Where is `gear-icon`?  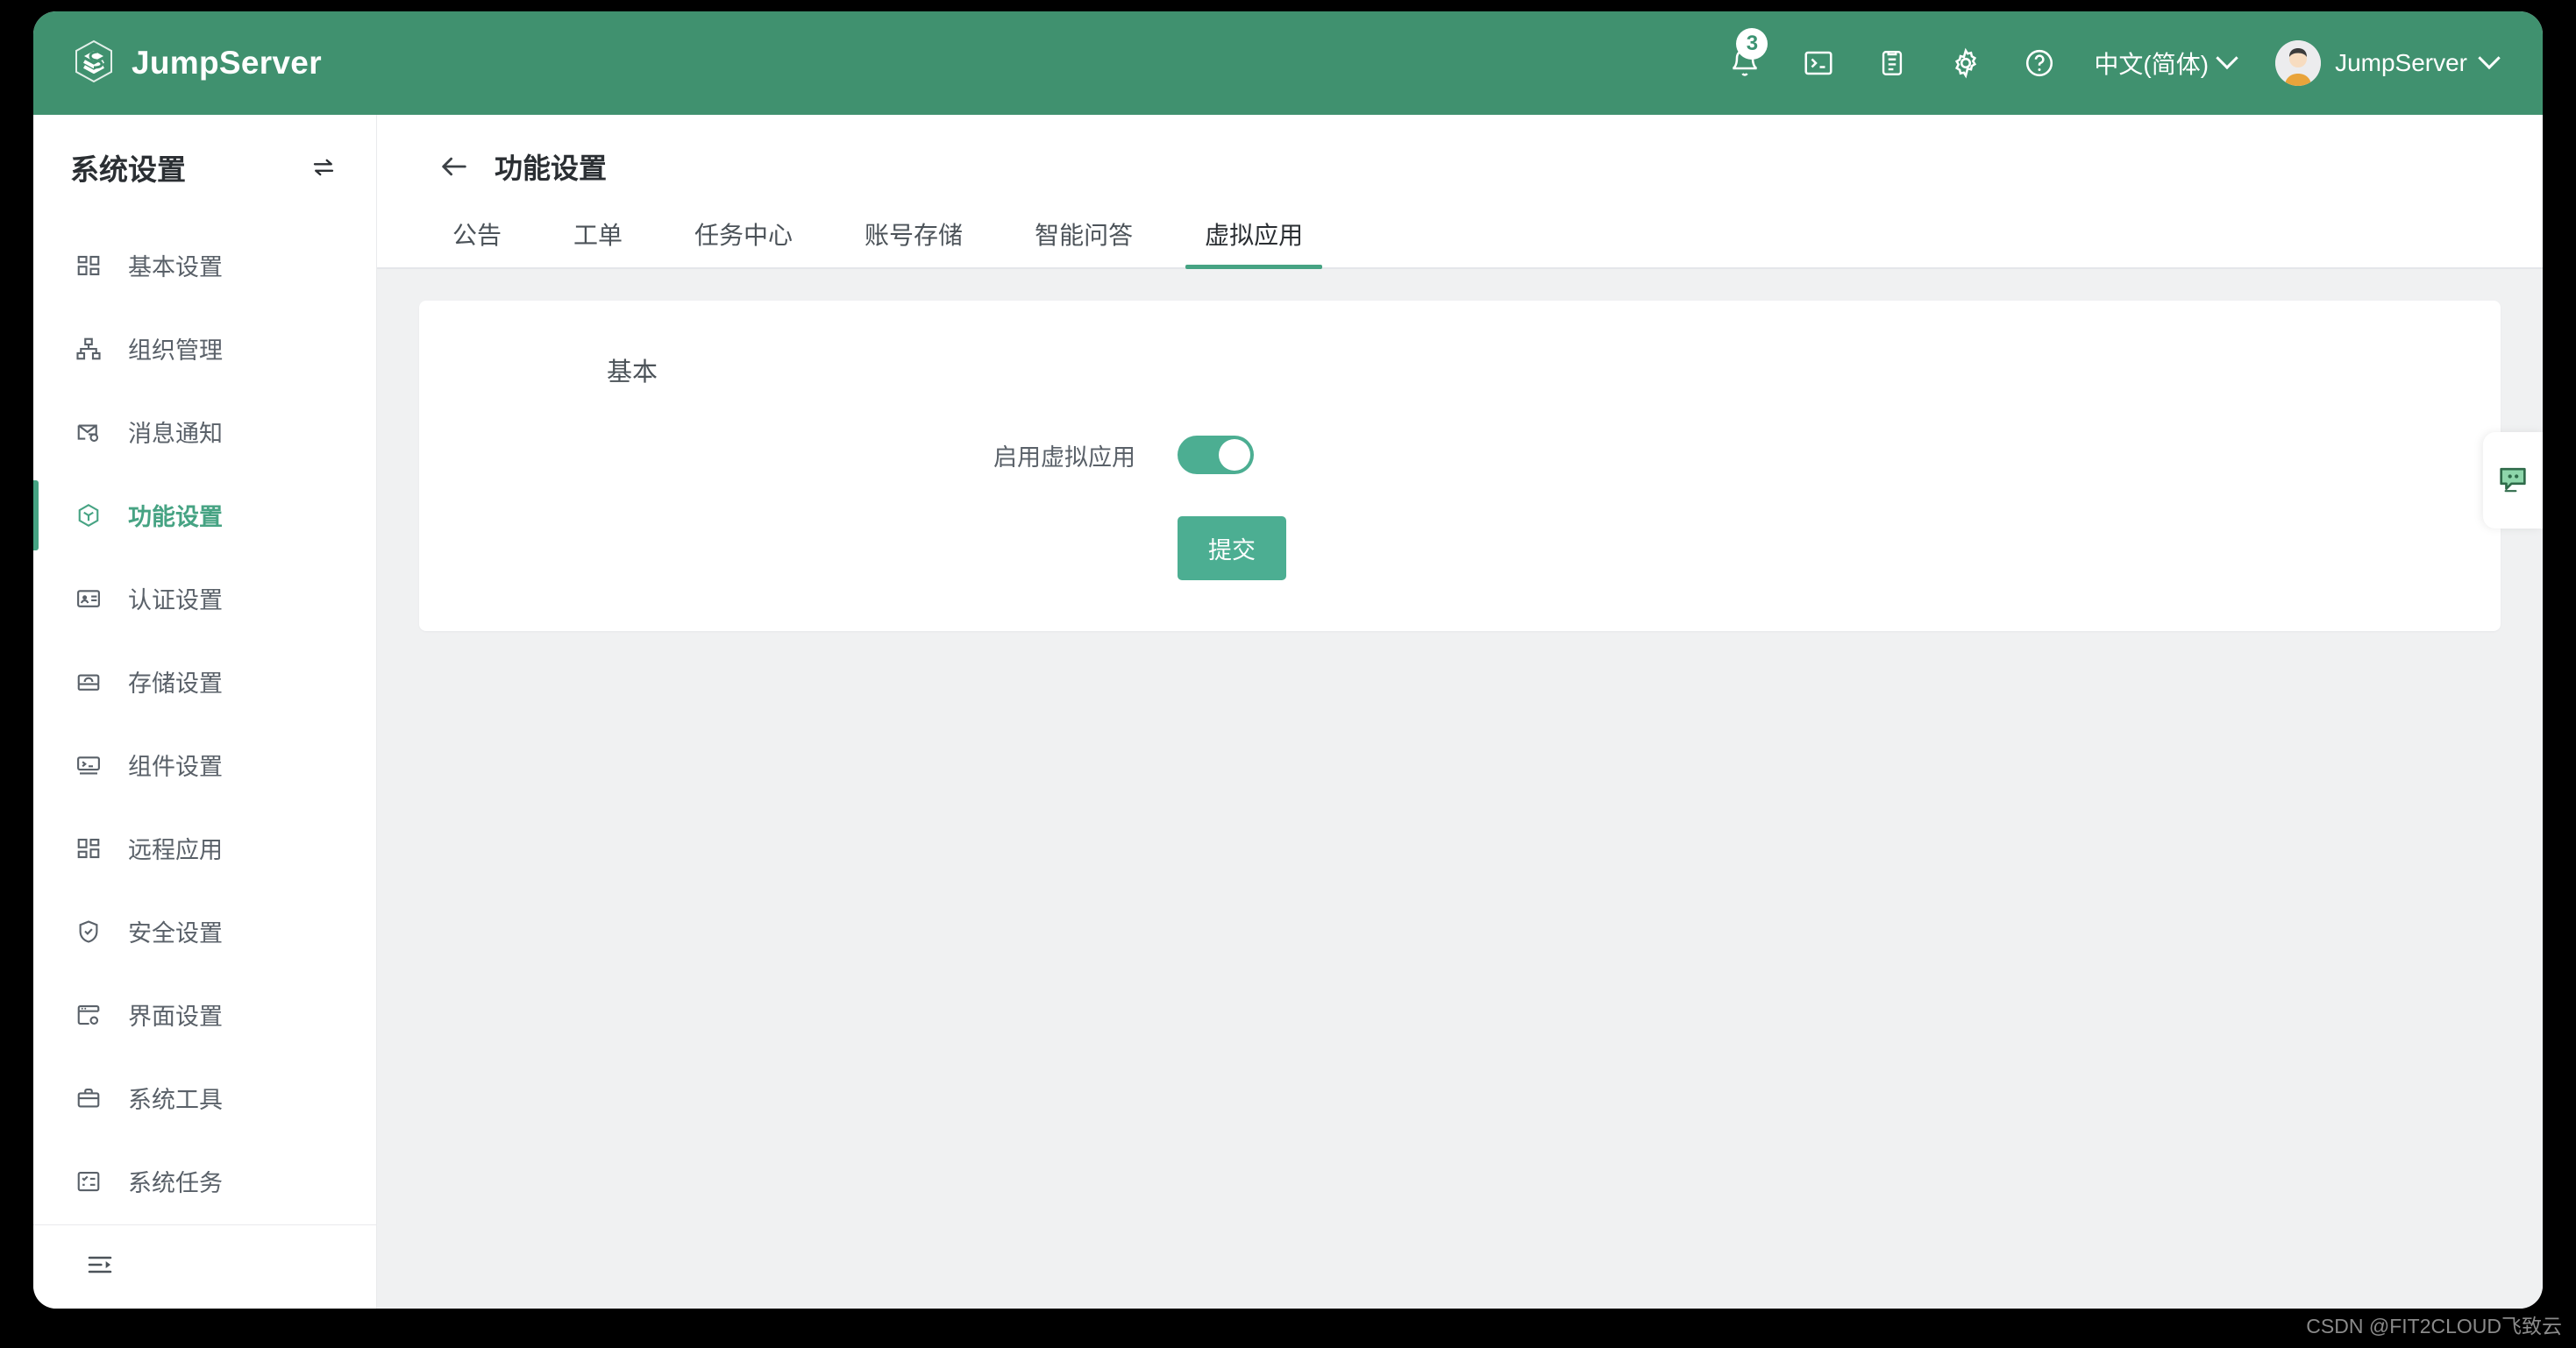 gear-icon is located at coordinates (1965, 63).